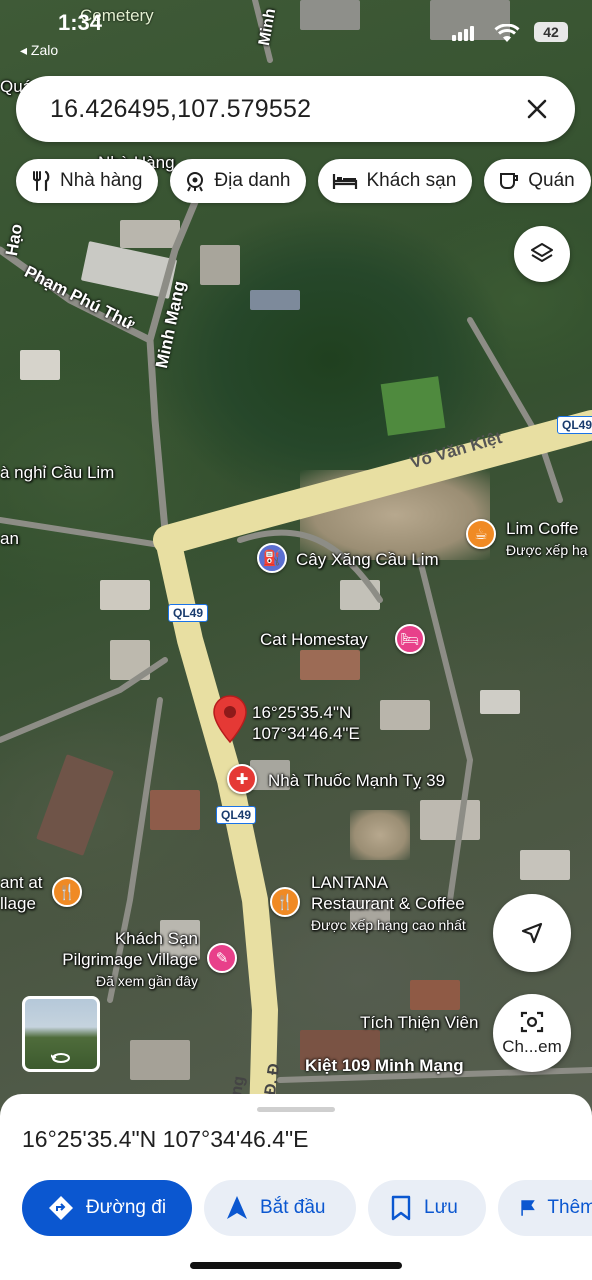 Image resolution: width=592 pixels, height=1280 pixels. Describe the element at coordinates (419, 1022) in the screenshot. I see `poi-label-tich-thien: Tích Thiện Viên` at that location.